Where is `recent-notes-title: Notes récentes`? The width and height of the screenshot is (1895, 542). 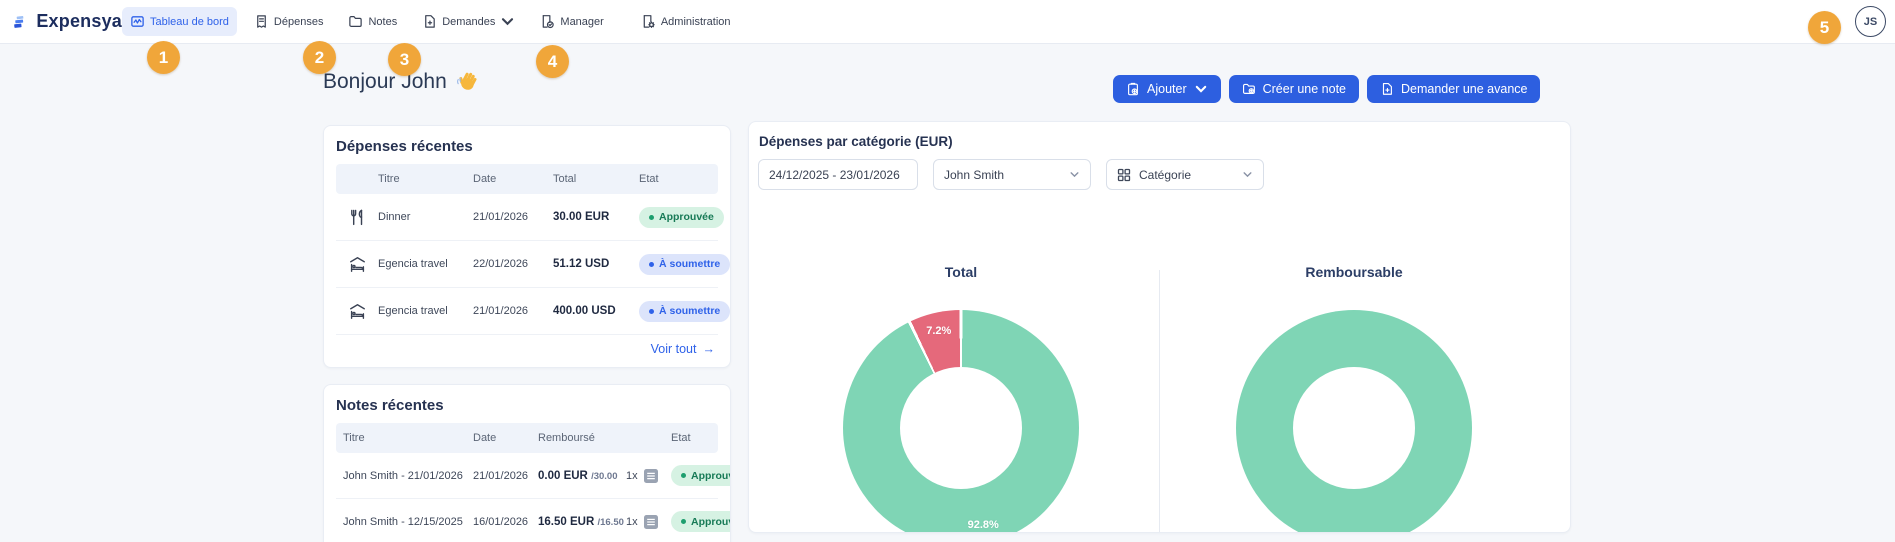 recent-notes-title: Notes récentes is located at coordinates (390, 405).